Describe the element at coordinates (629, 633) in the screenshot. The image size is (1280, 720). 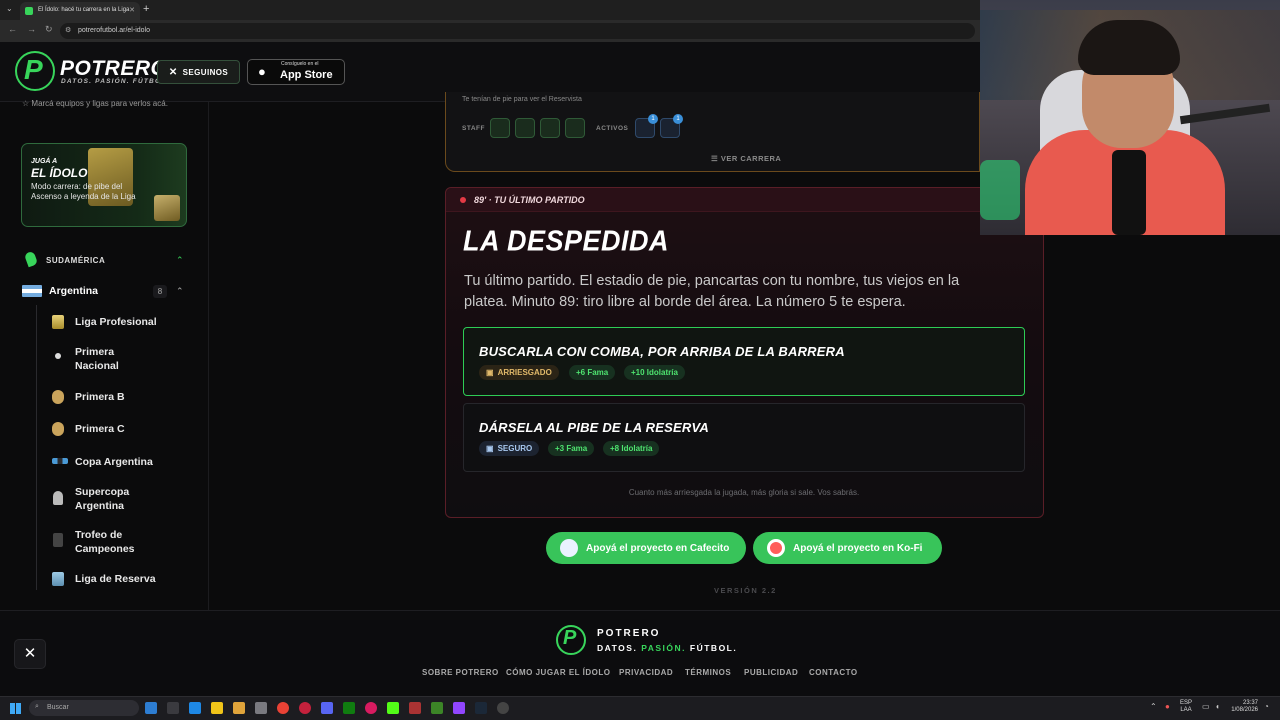
I see `footer-brand: POTRERO` at that location.